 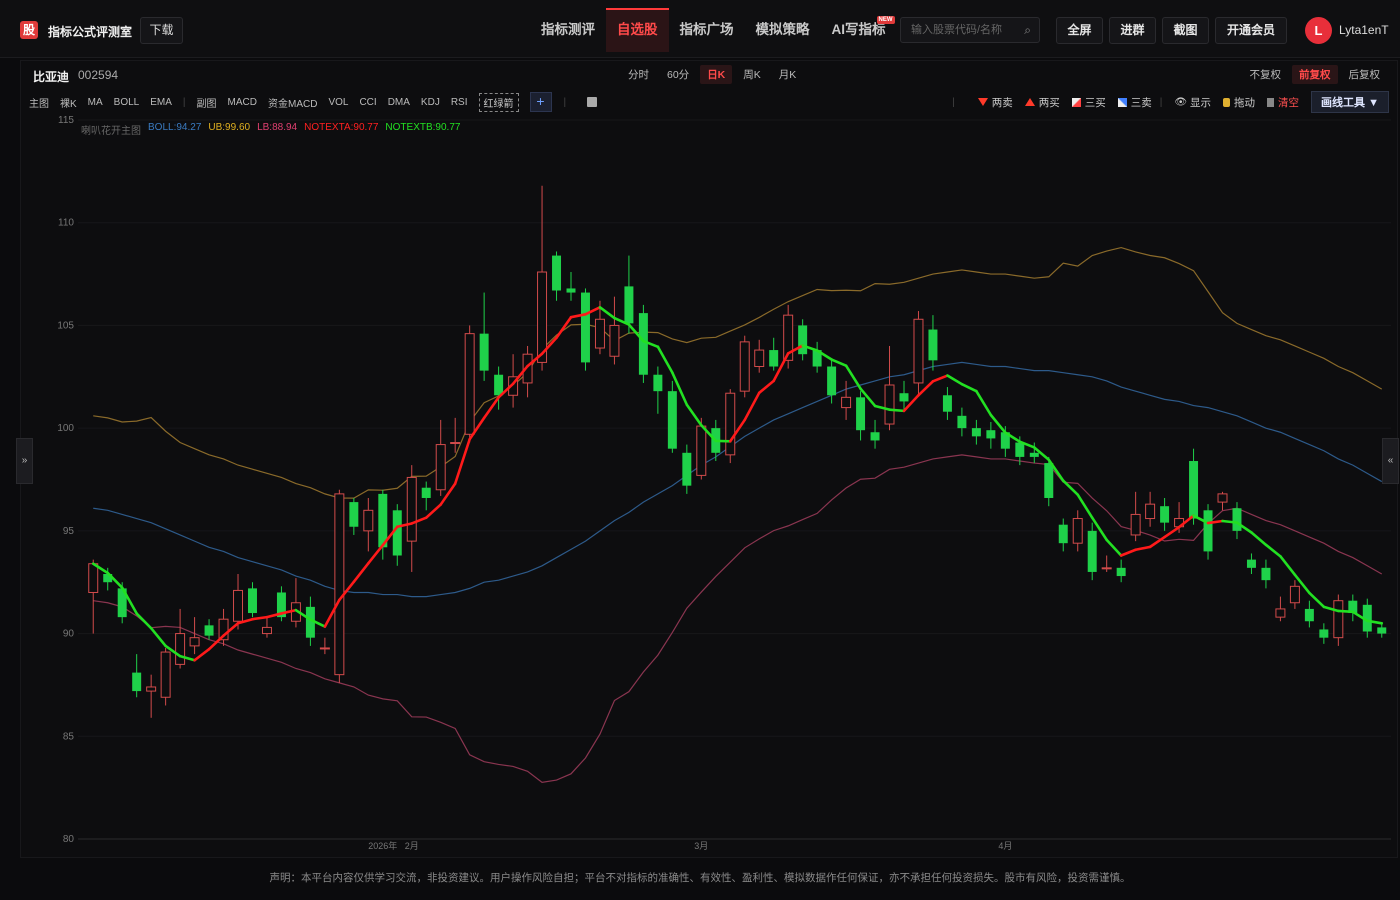 I want to click on tab-60min: 60分, so click(x=678, y=74).